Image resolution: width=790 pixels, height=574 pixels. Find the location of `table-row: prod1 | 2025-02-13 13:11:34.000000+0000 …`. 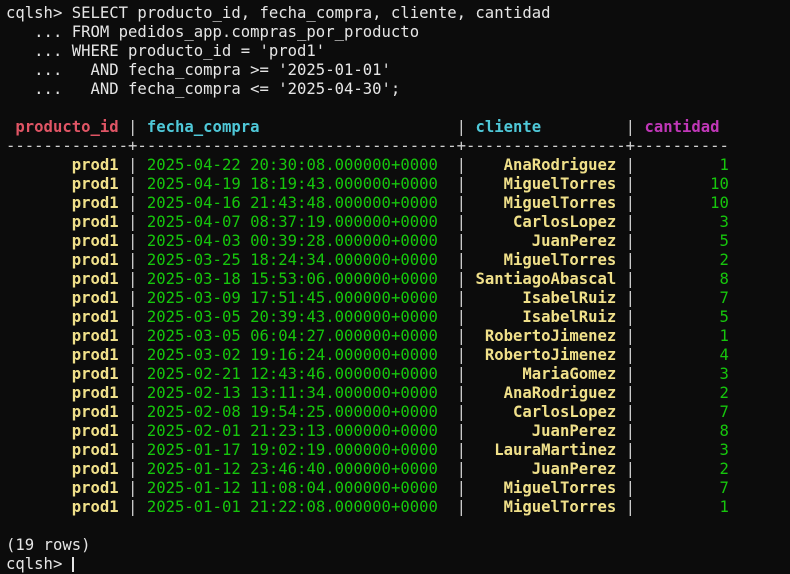

table-row: prod1 | 2025-02-13 13:11:34.000000+0000 … is located at coordinates (367, 393).